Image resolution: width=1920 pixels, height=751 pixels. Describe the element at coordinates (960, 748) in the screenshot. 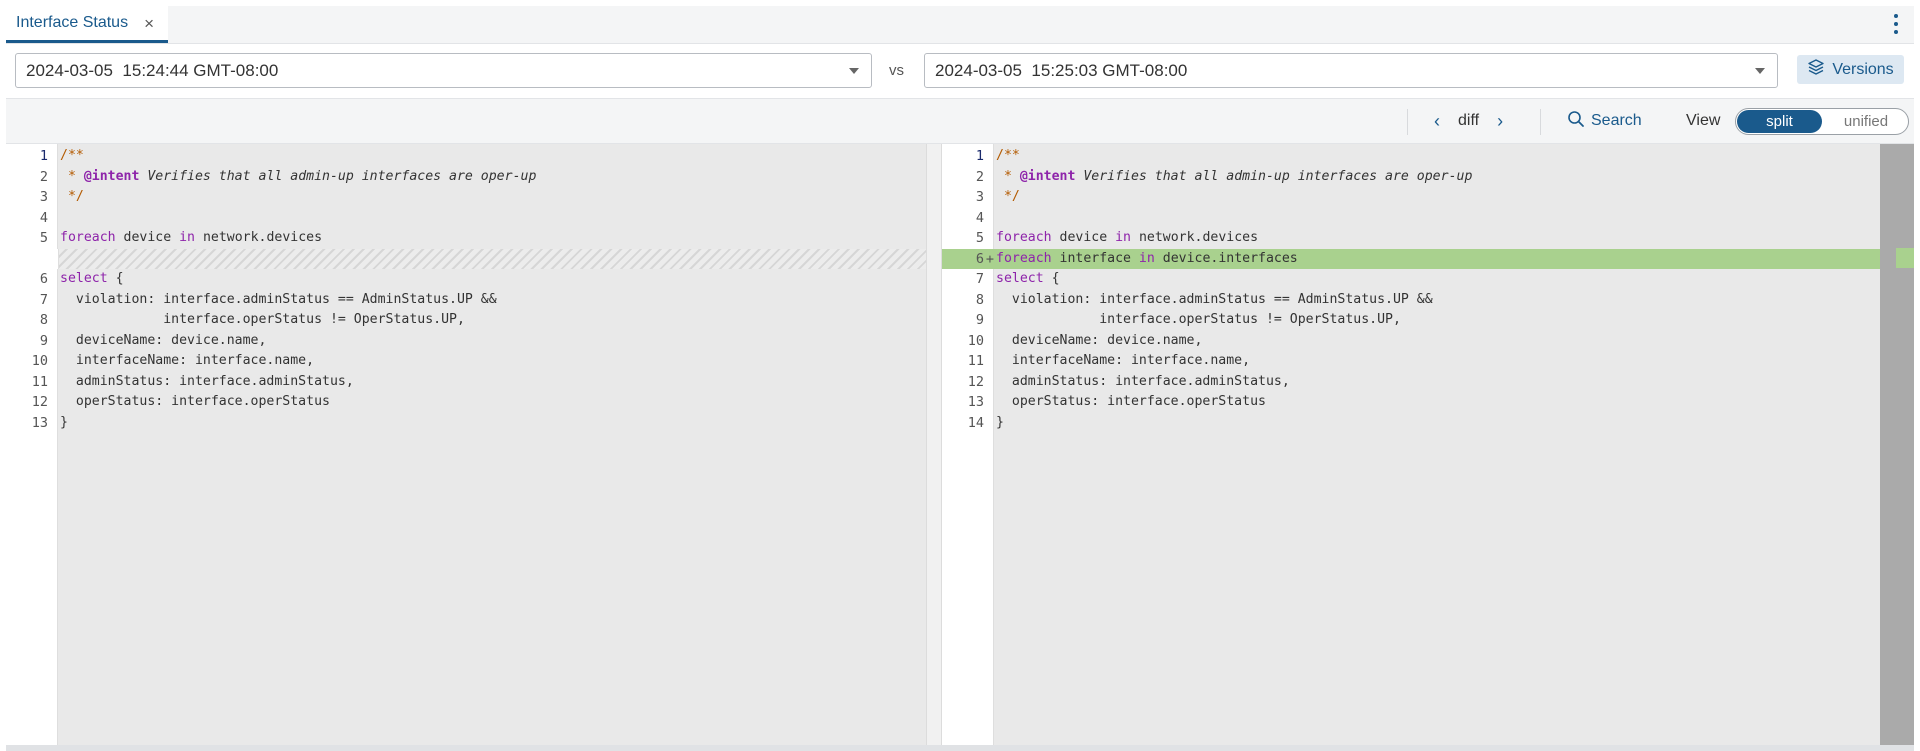

I see `horizontal-scrollbar` at that location.